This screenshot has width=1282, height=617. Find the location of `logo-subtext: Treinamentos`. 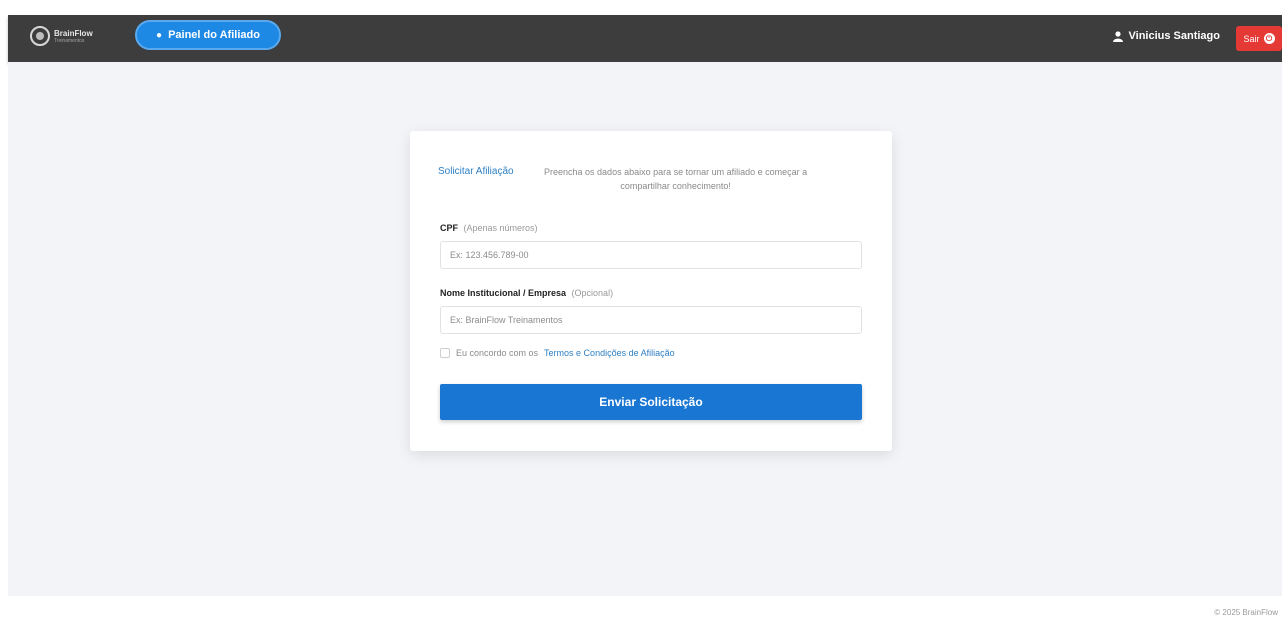

logo-subtext: Treinamentos is located at coordinates (69, 40).